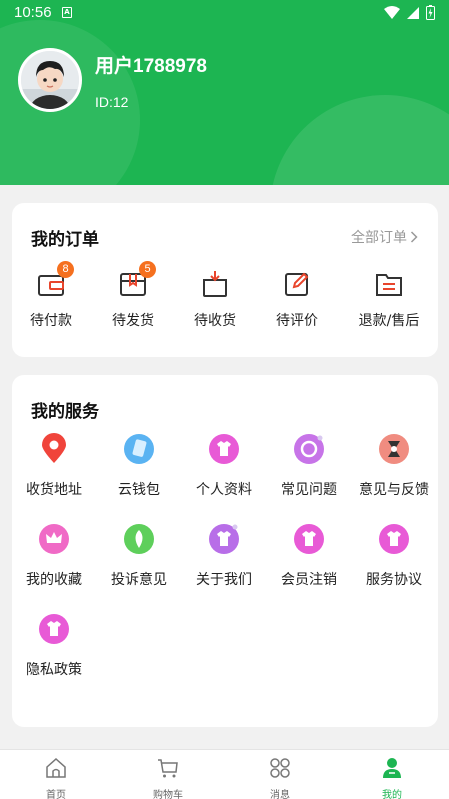 This screenshot has height=799, width=449. I want to click on cloud-wallet-icon, so click(139, 449).